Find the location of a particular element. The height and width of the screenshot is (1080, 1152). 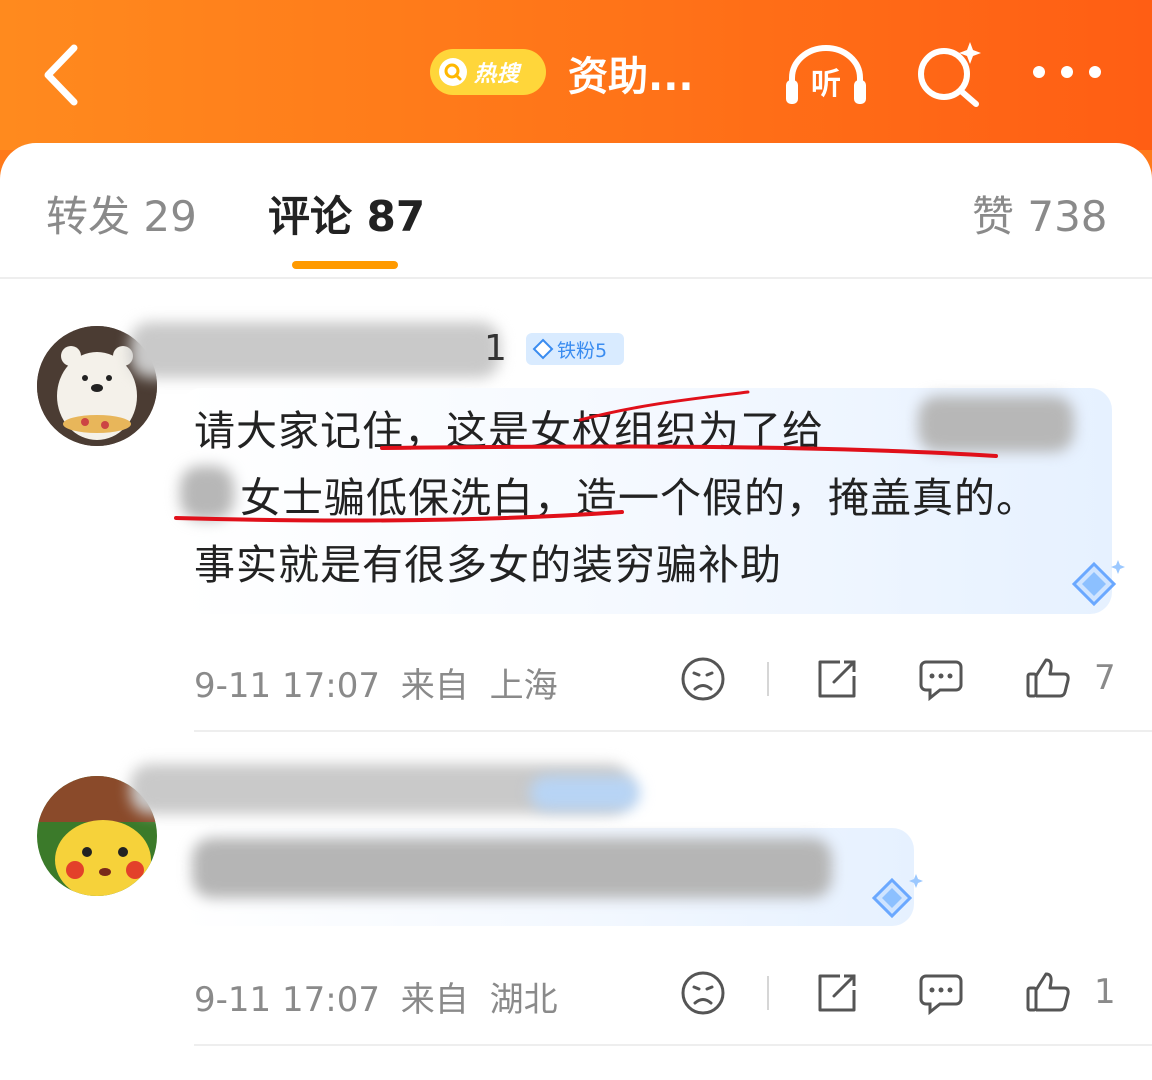

blurred-comment-text is located at coordinates (512, 868).